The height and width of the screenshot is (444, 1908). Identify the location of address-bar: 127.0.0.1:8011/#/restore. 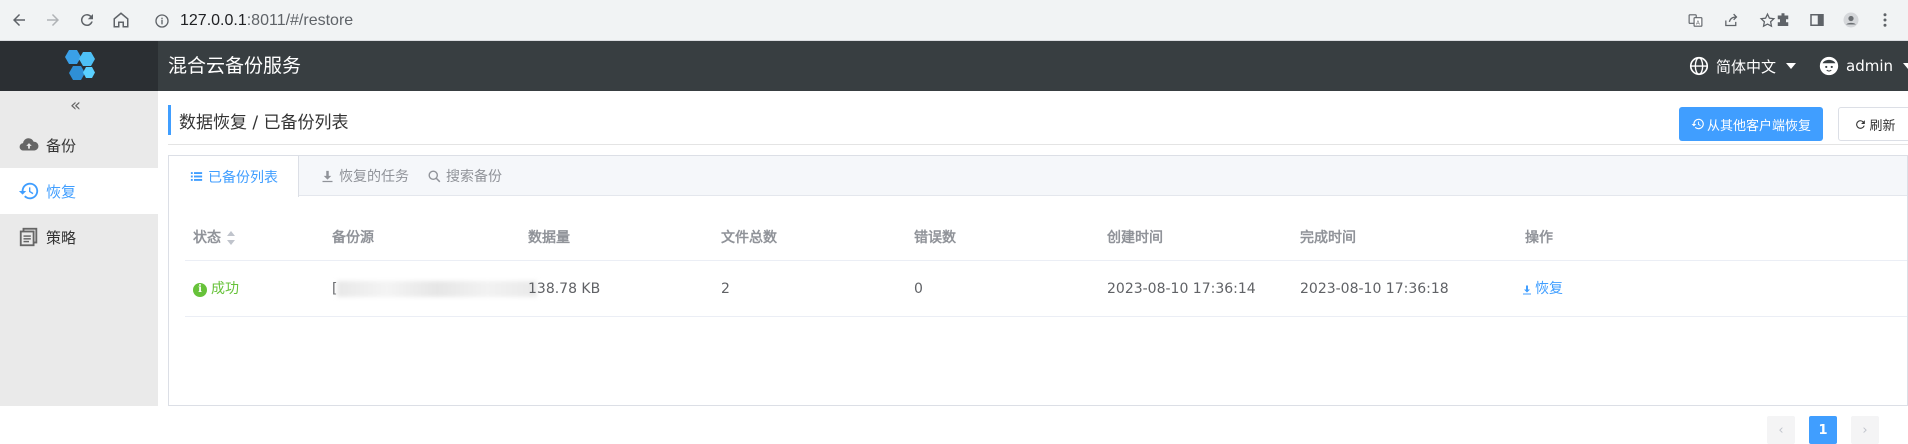
(960, 20).